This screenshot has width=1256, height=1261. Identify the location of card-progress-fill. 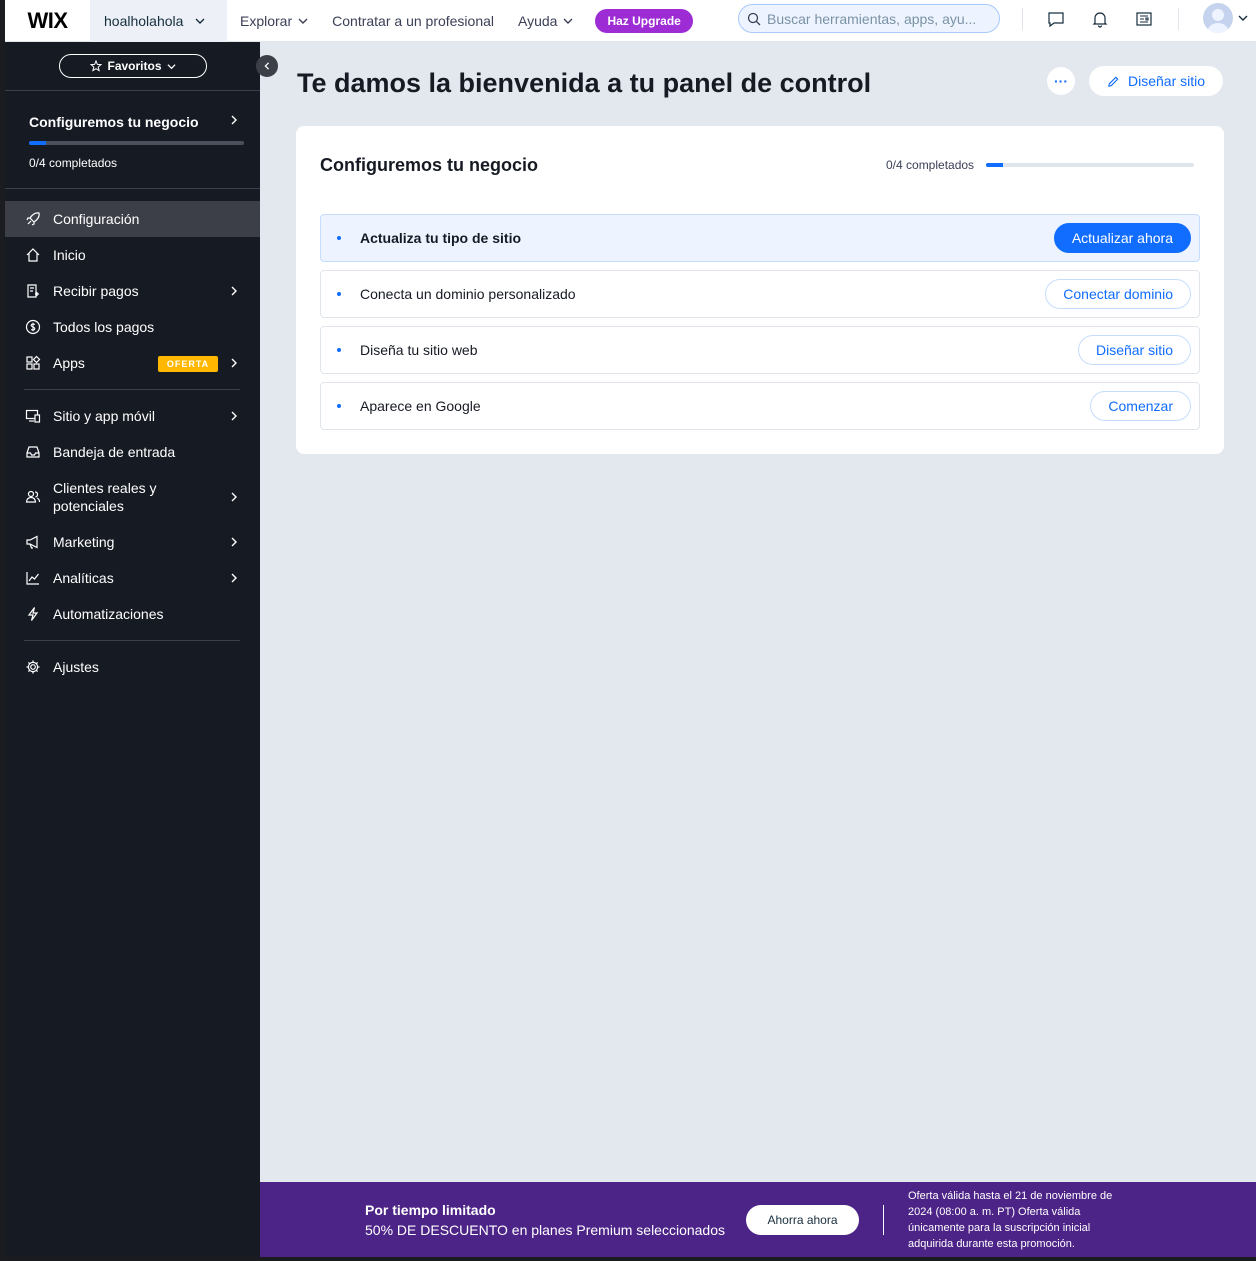
(994, 165).